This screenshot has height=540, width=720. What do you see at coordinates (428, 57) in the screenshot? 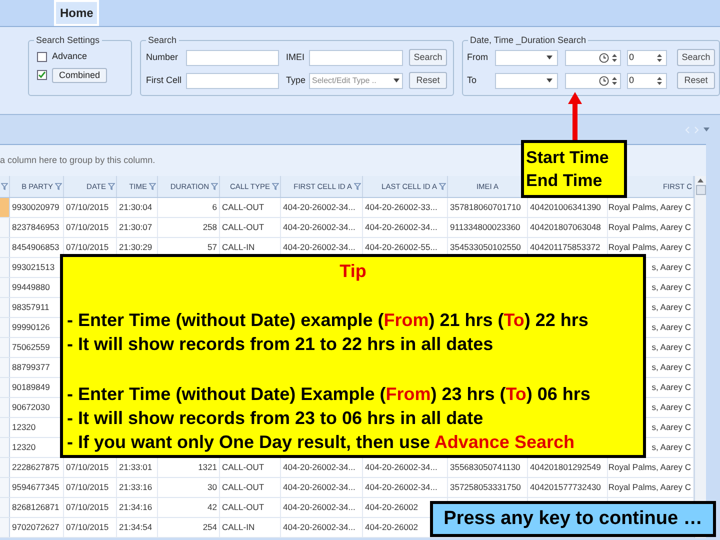
I see `search-panel-button: Search` at bounding box center [428, 57].